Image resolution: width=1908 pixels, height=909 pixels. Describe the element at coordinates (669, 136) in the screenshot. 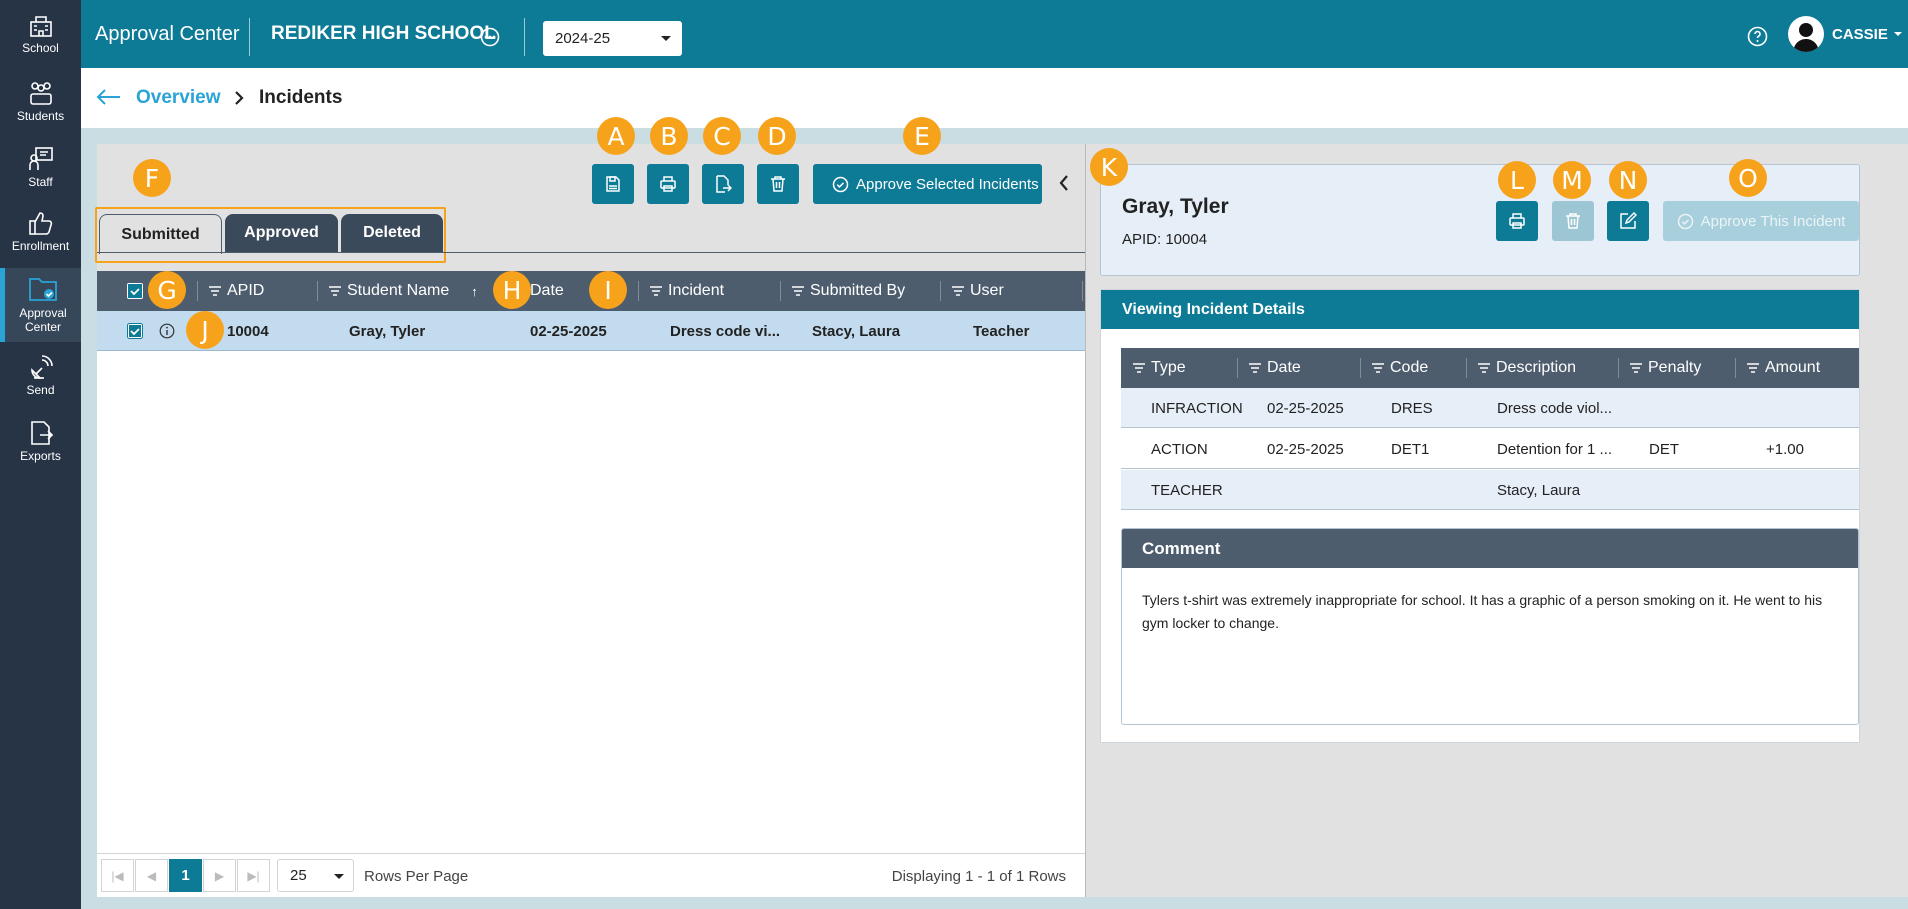

I see `annotation-badge-b: B` at that location.